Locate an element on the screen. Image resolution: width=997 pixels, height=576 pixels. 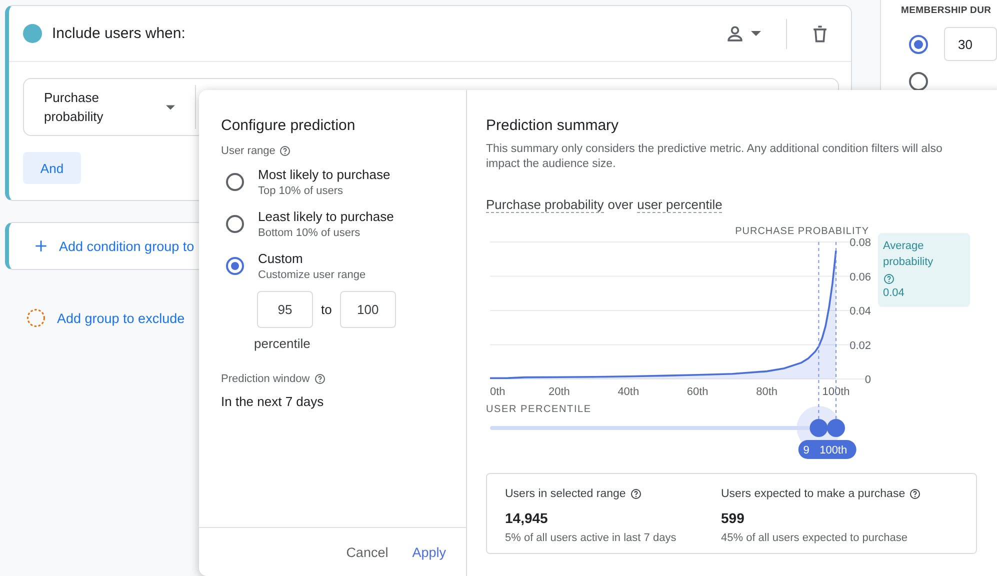
field-label: User range is located at coordinates (248, 151).